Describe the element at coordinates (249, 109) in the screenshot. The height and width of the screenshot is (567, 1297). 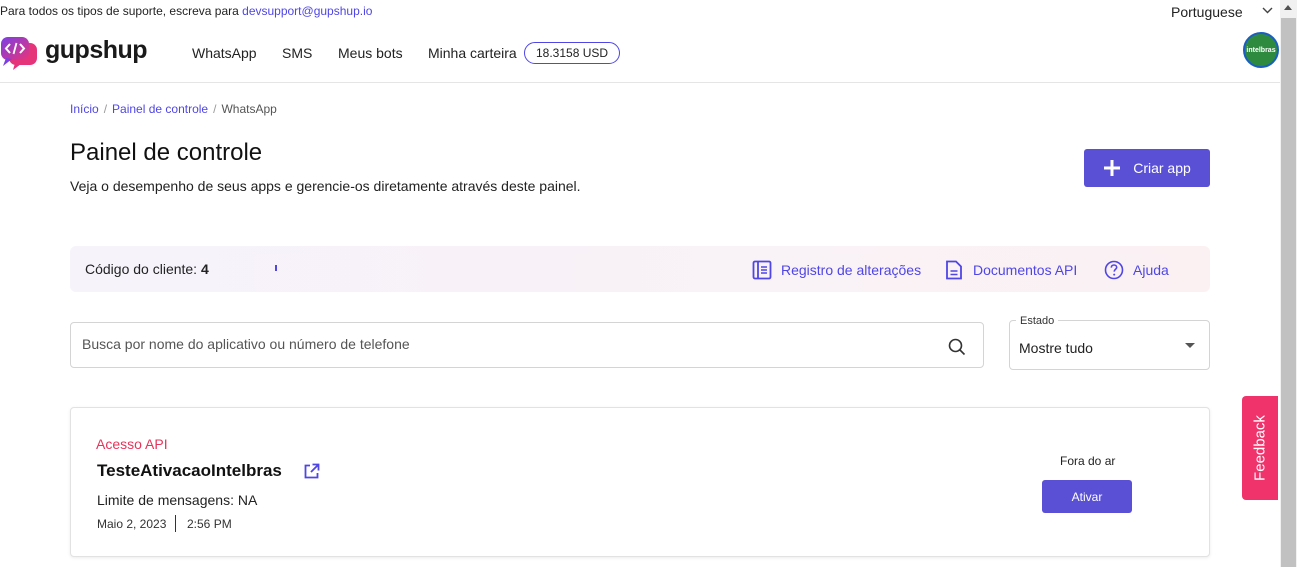
I see `breadcrumb-current: WhatsApp` at that location.